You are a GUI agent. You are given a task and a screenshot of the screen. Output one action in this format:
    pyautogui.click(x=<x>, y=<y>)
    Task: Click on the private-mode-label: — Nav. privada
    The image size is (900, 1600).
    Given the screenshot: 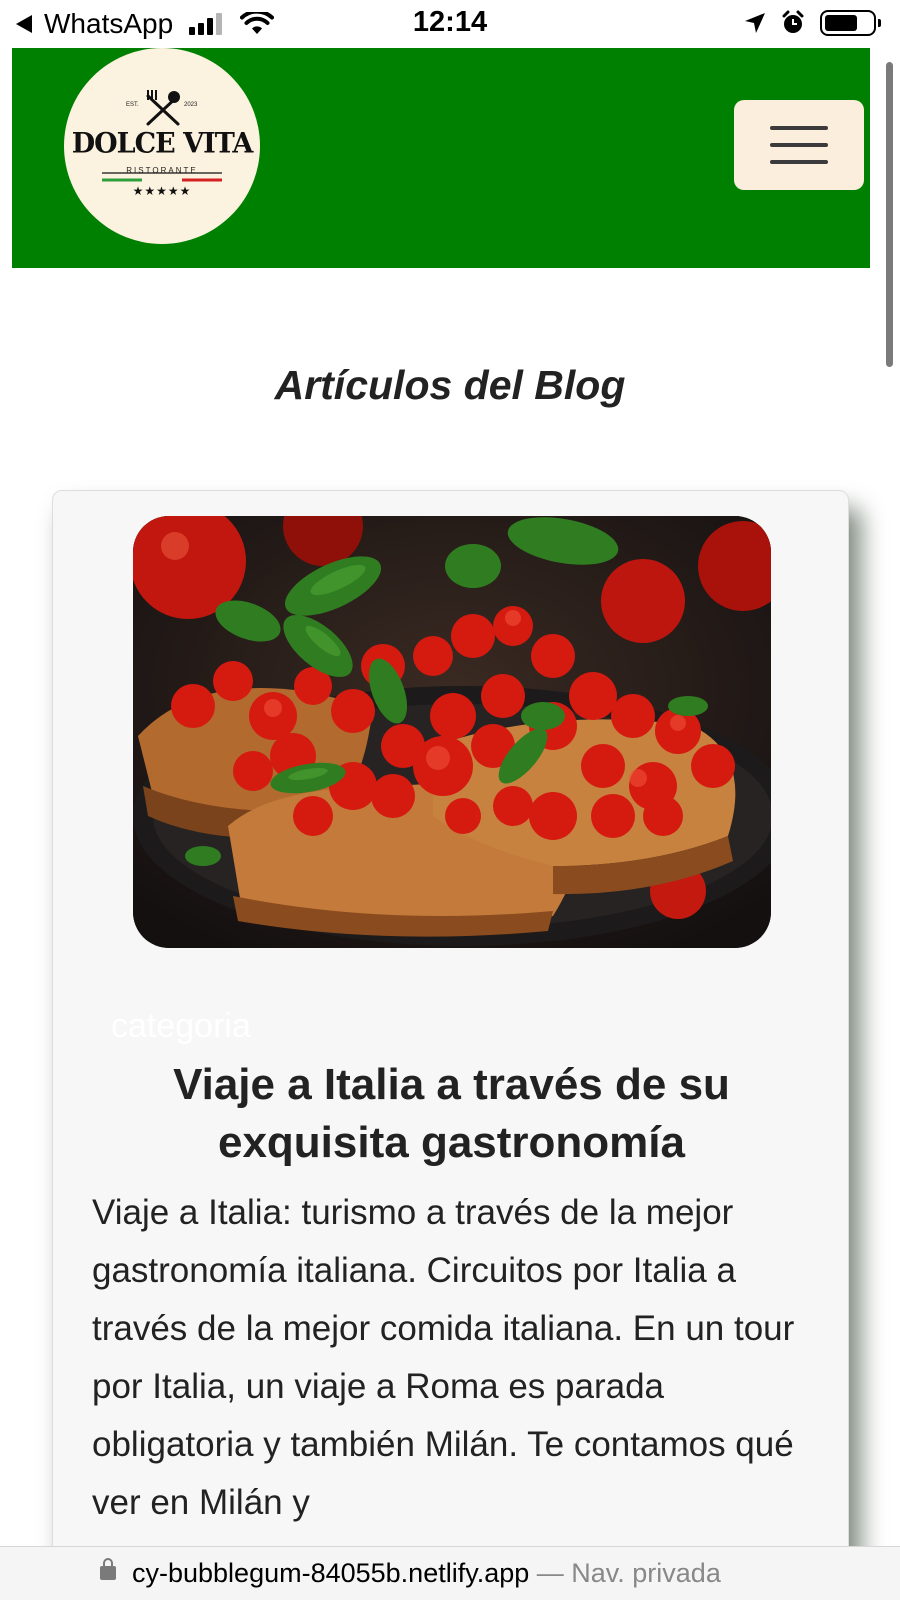 What is the action you would take?
    pyautogui.click(x=625, y=1573)
    